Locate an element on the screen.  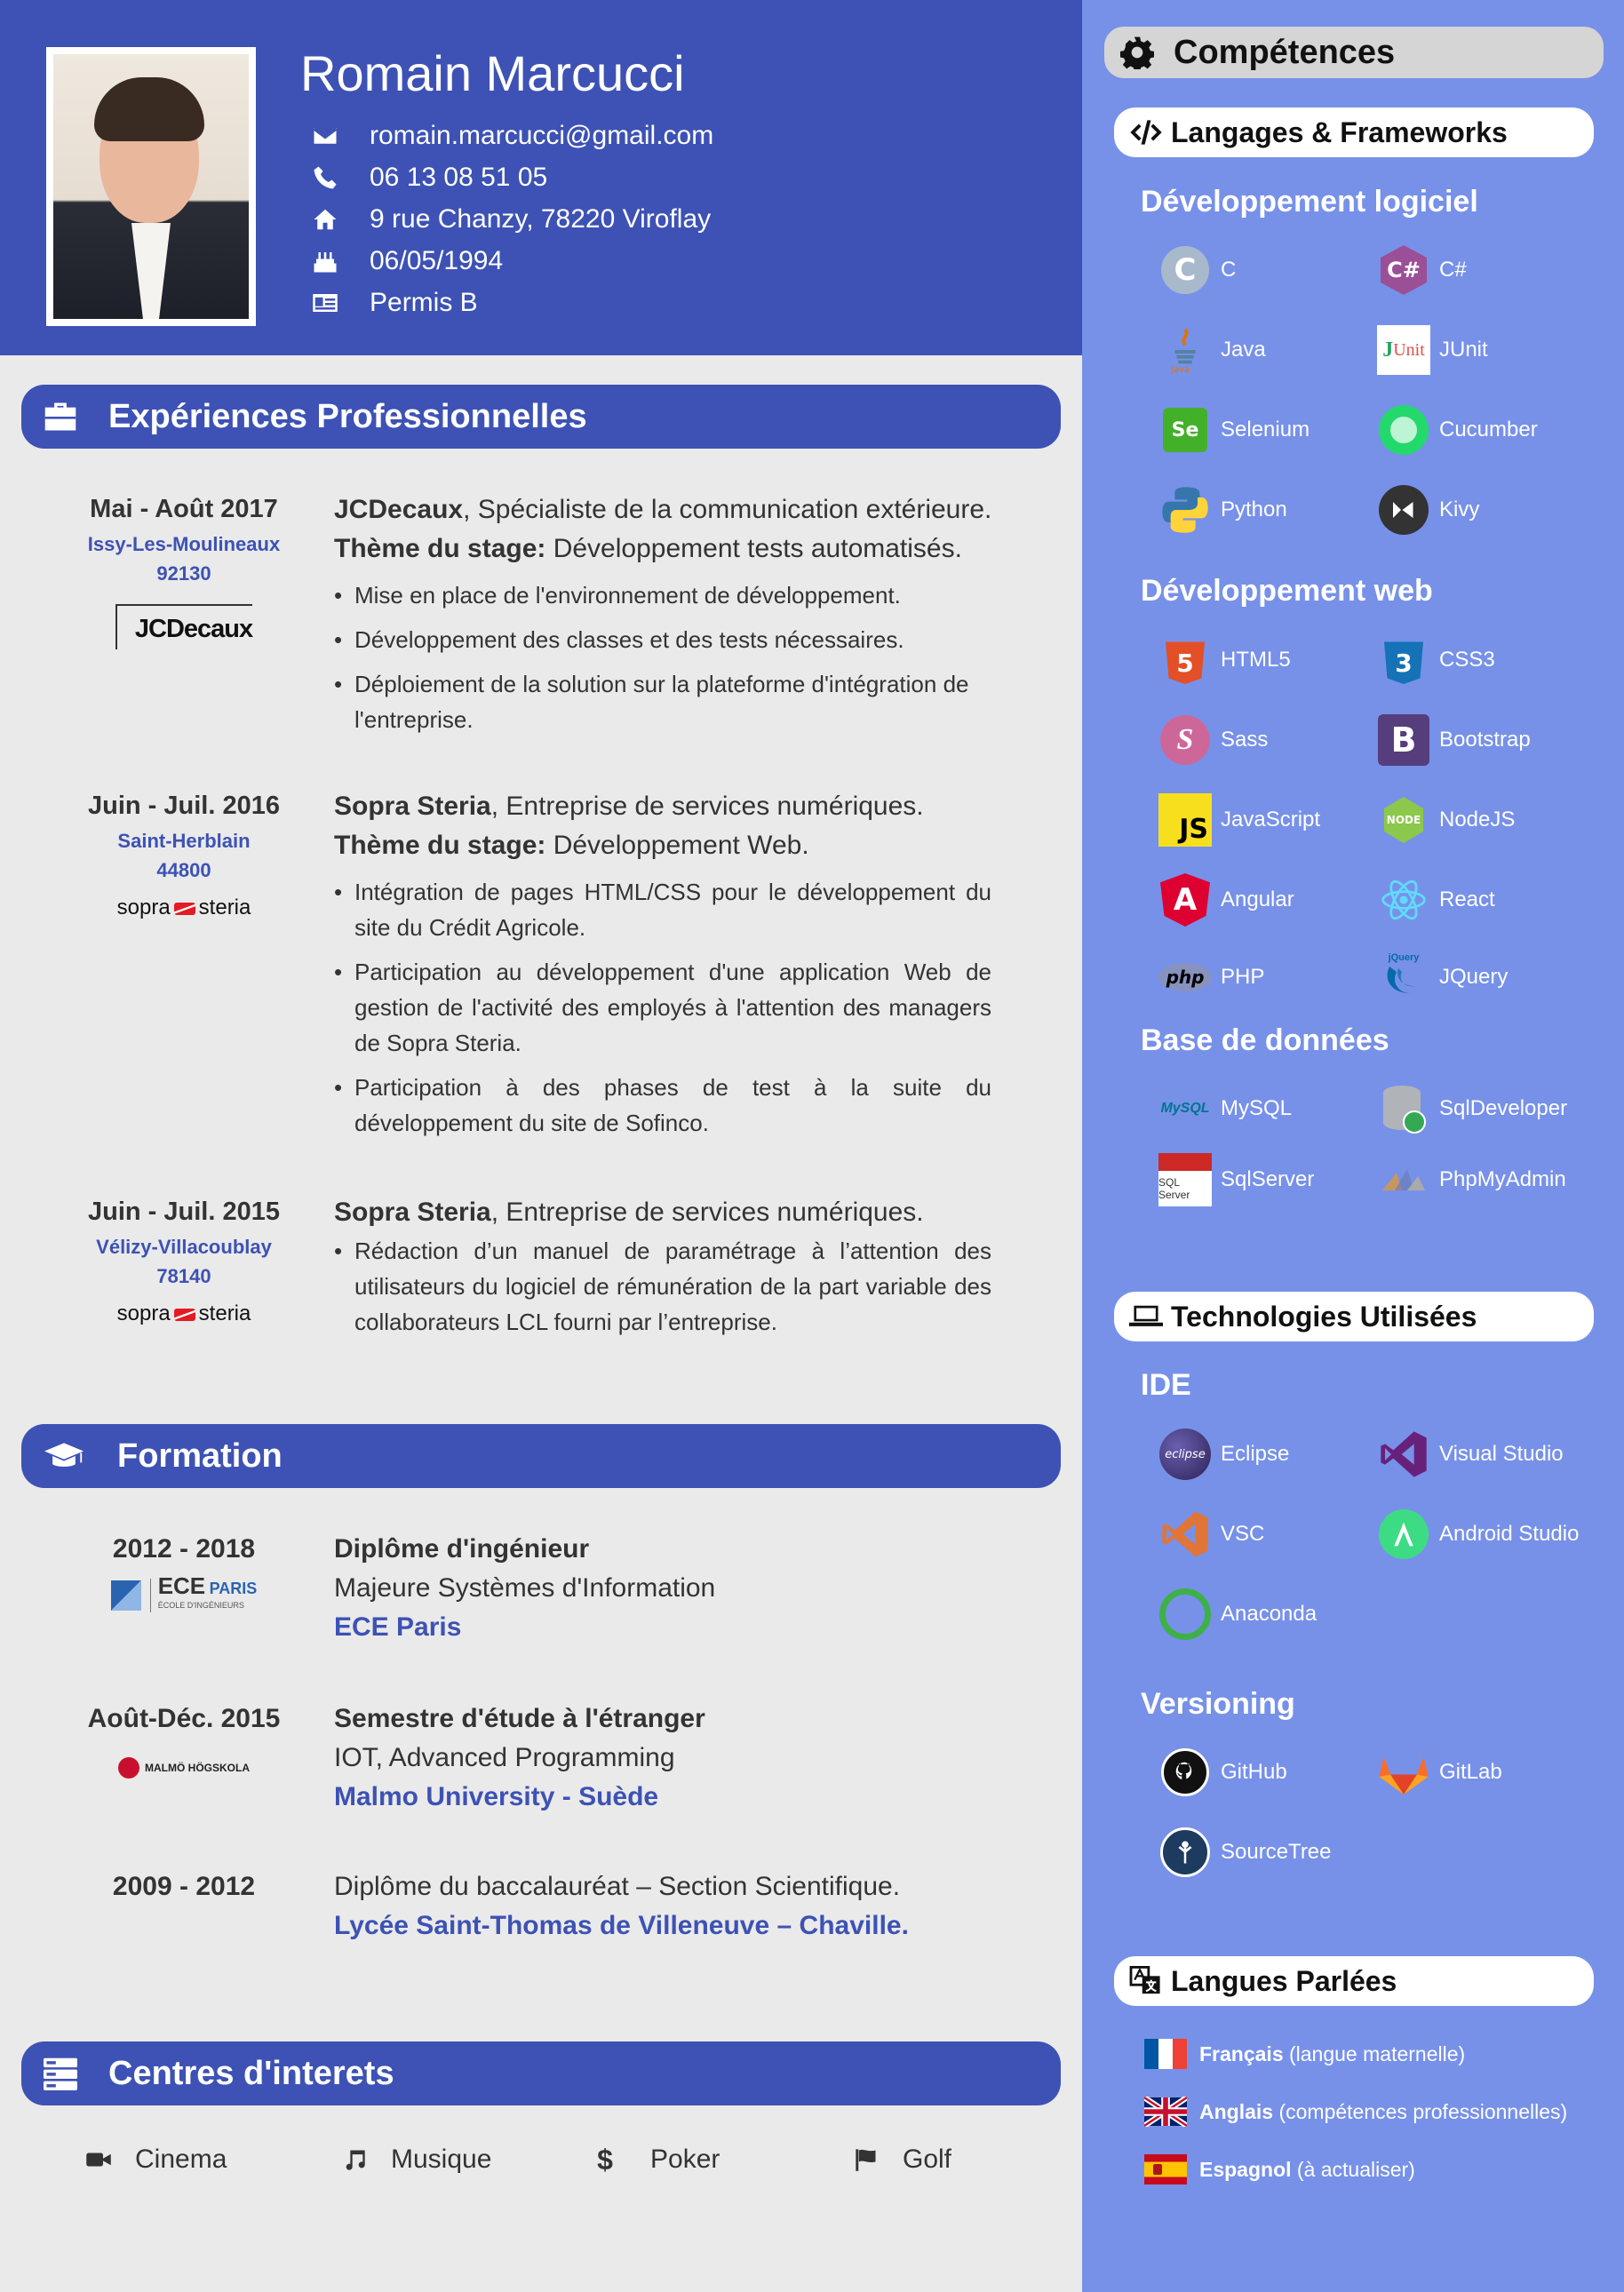
experience-postcode: 78140 is located at coordinates (183, 1276).